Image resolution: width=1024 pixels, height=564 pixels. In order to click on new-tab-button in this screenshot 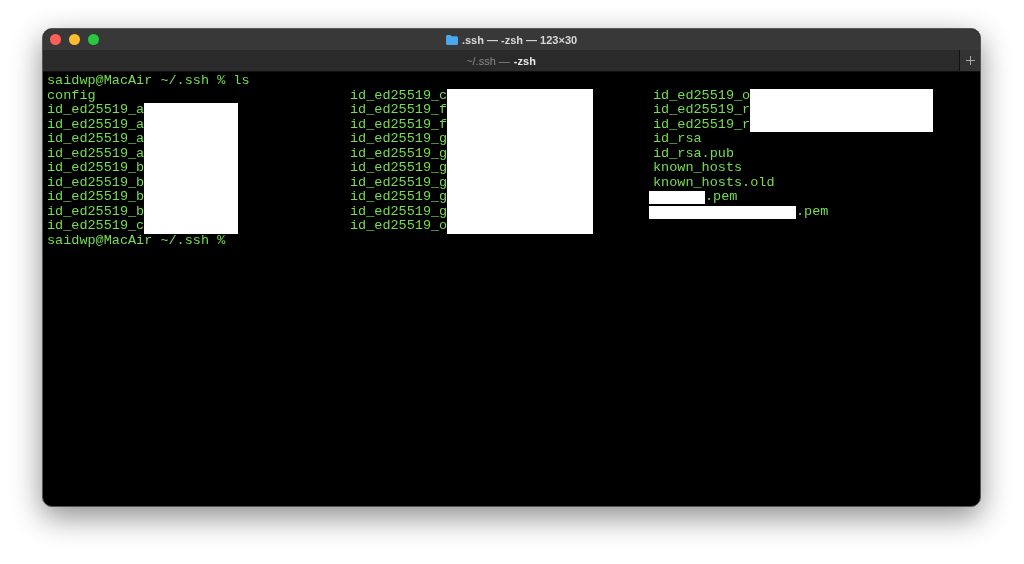, I will do `click(969, 60)`.